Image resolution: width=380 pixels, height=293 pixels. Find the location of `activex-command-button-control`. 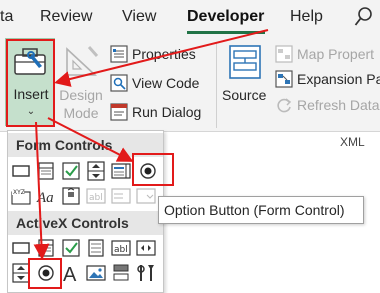

activex-command-button-control is located at coordinates (21, 248).